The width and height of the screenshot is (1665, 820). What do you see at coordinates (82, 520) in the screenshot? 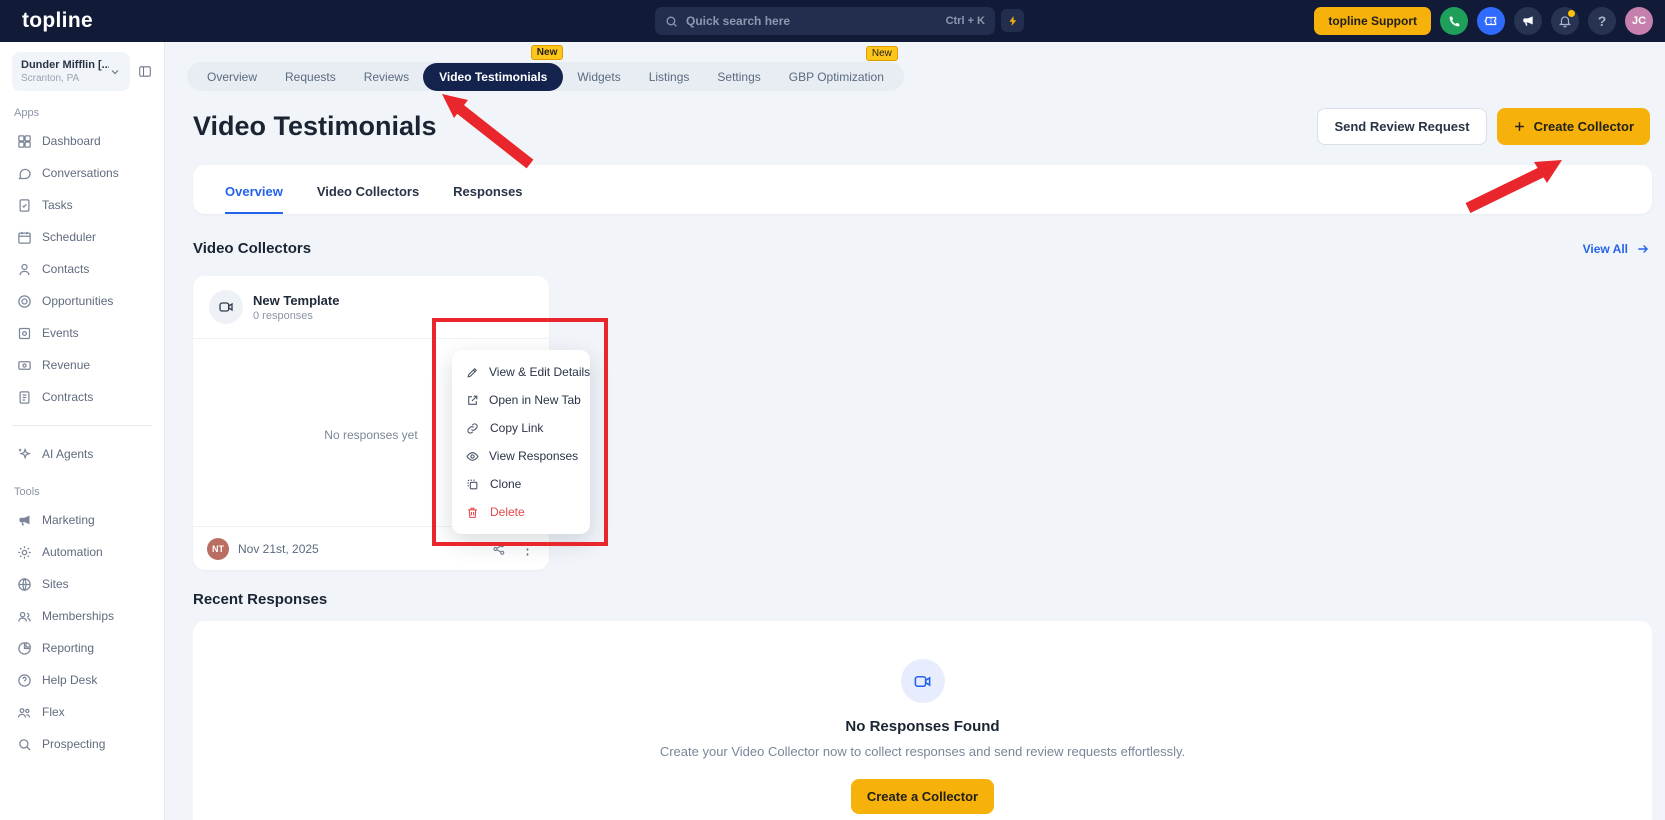
I see `sidebar-item-marketing: Marketing` at bounding box center [82, 520].